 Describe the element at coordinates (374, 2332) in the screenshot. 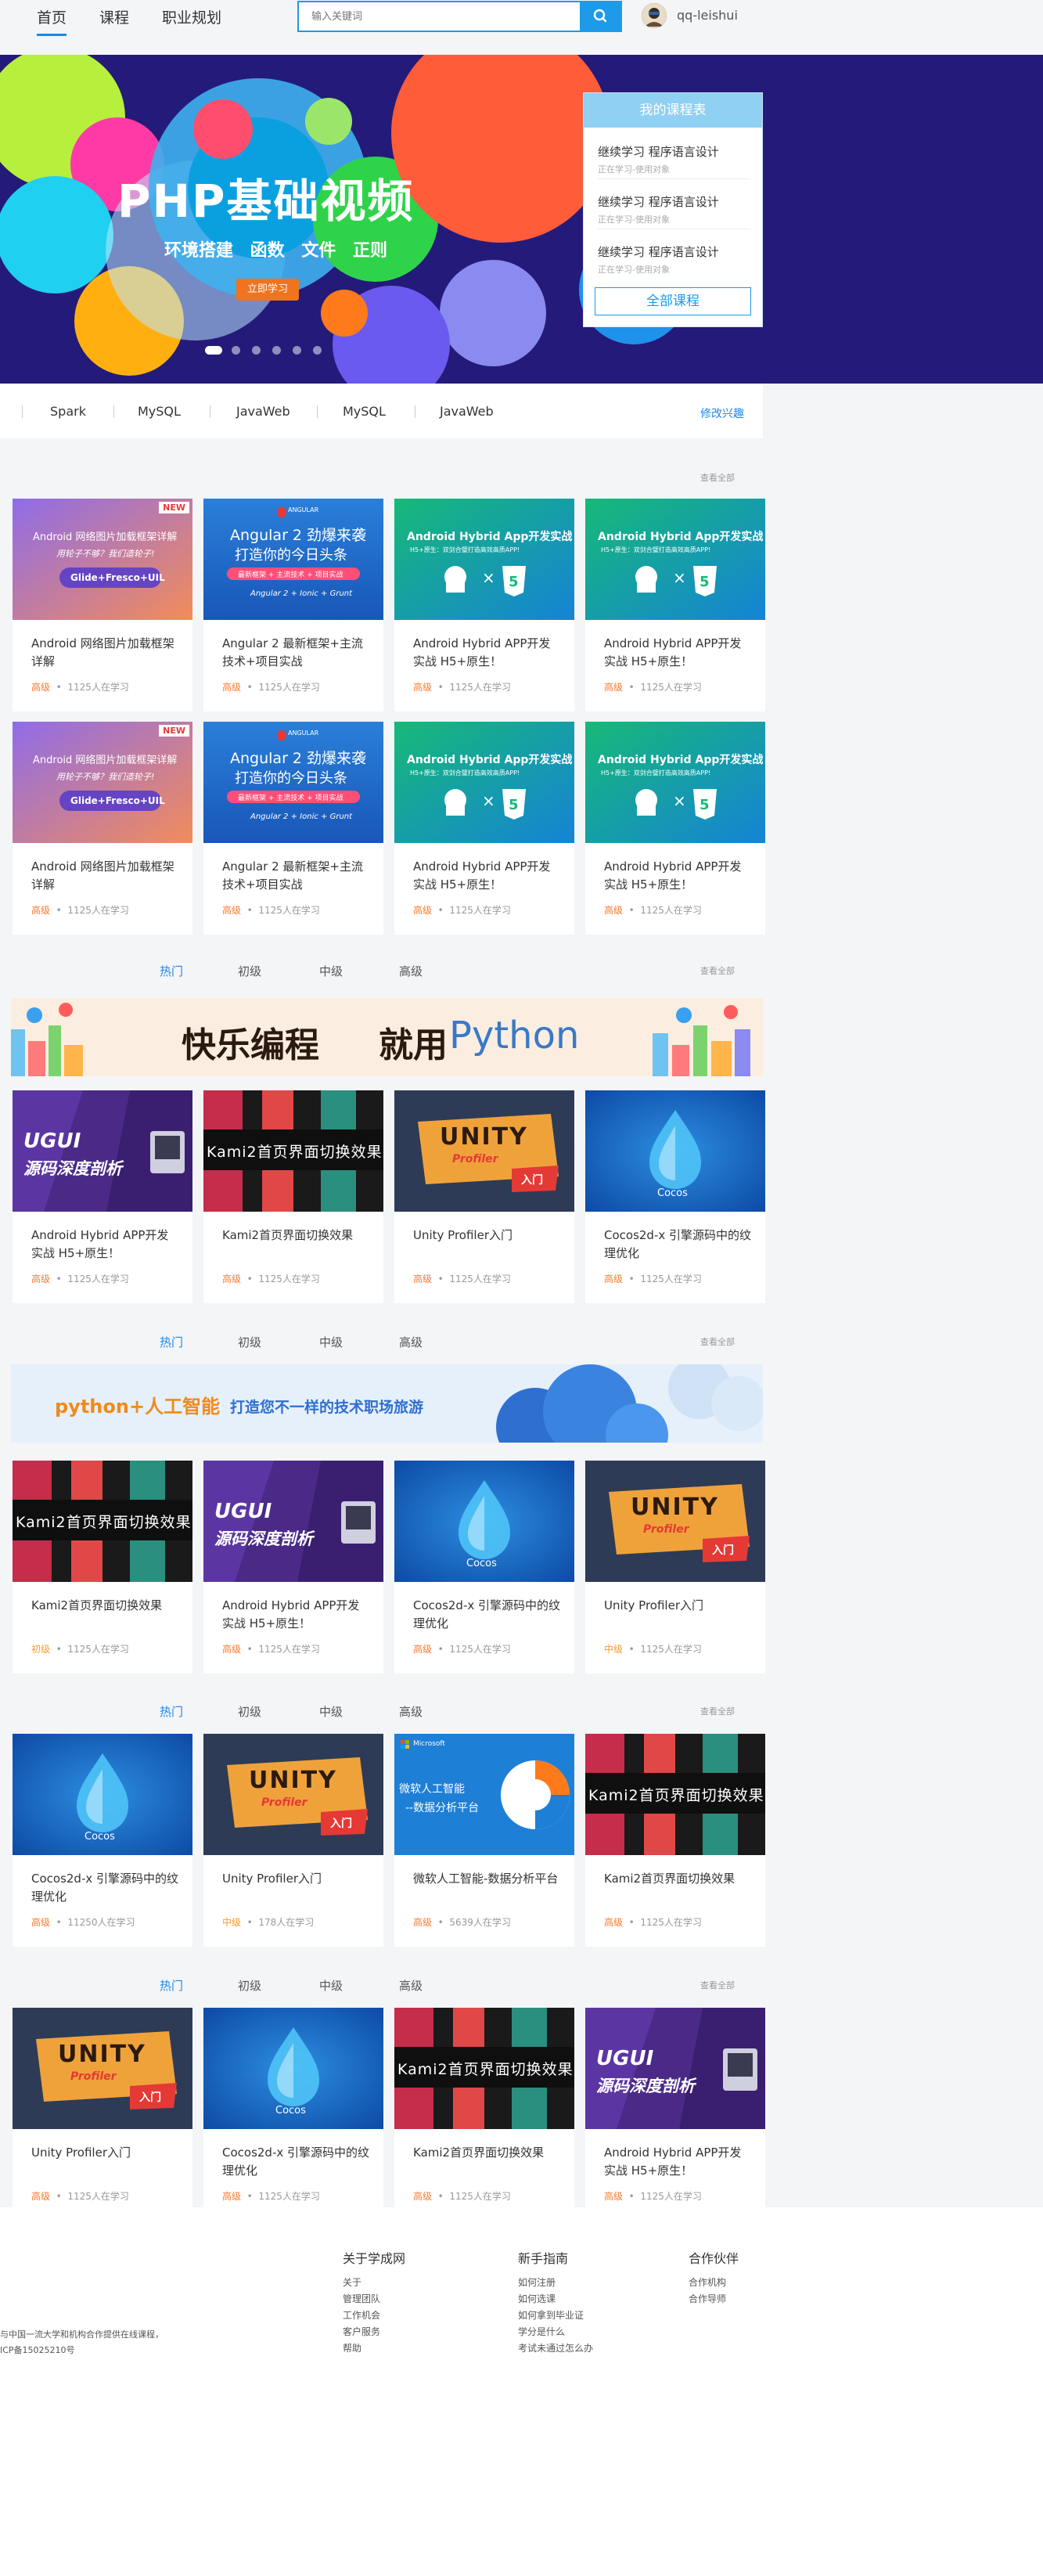

I see `footer-link: 客户服务` at that location.